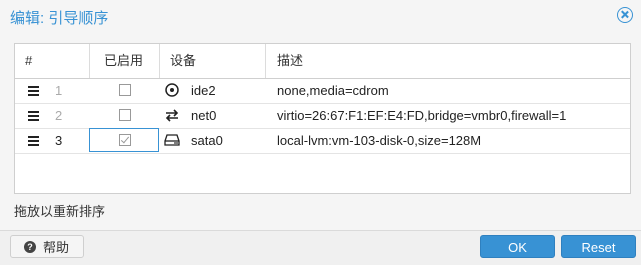 This screenshot has height=265, width=641. What do you see at coordinates (322, 61) in the screenshot?
I see `grid-header: # 已启用 设备 描述` at bounding box center [322, 61].